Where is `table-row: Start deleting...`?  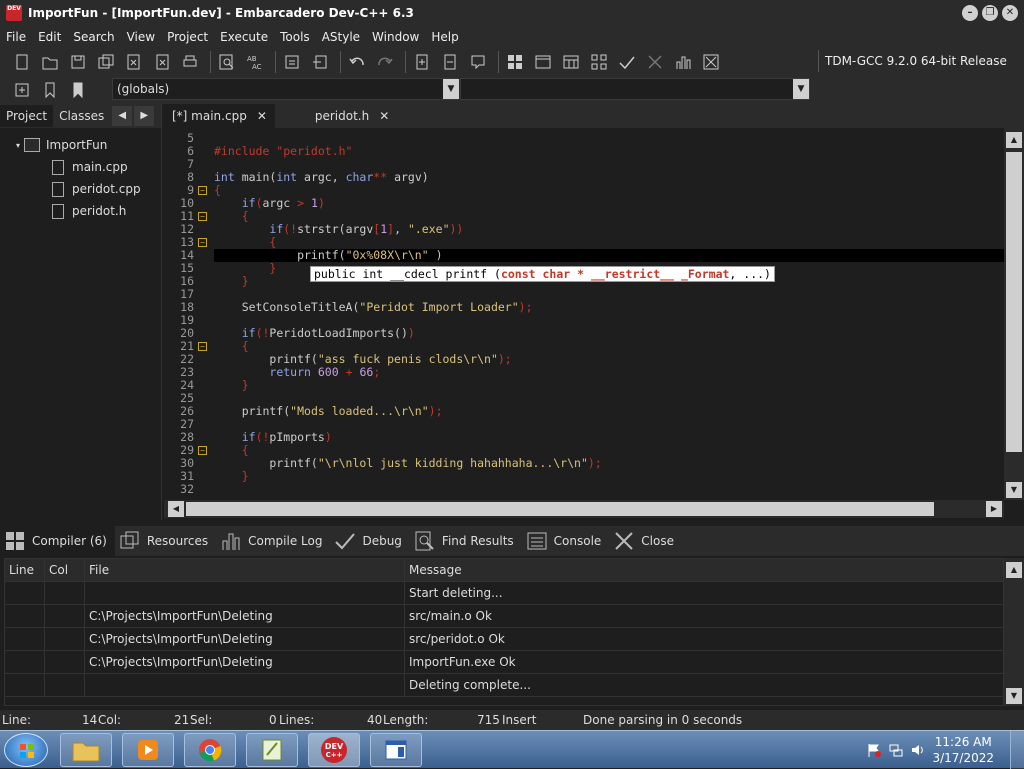 table-row: Start deleting... is located at coordinates (504, 593).